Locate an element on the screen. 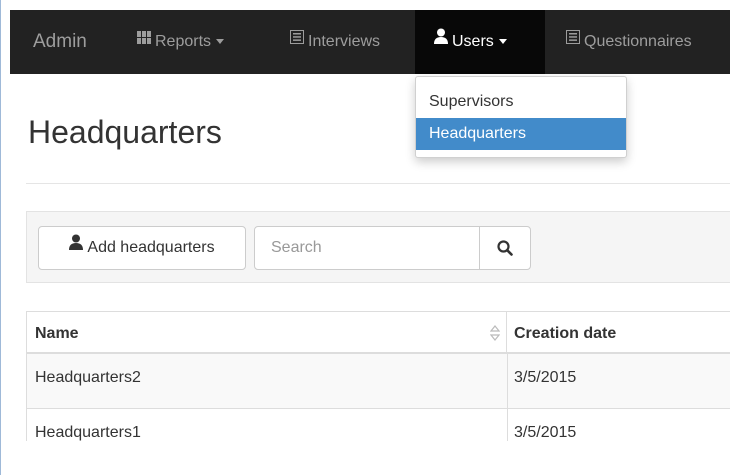 This screenshot has height=475, width=730. column-divider is located at coordinates (507, 397).